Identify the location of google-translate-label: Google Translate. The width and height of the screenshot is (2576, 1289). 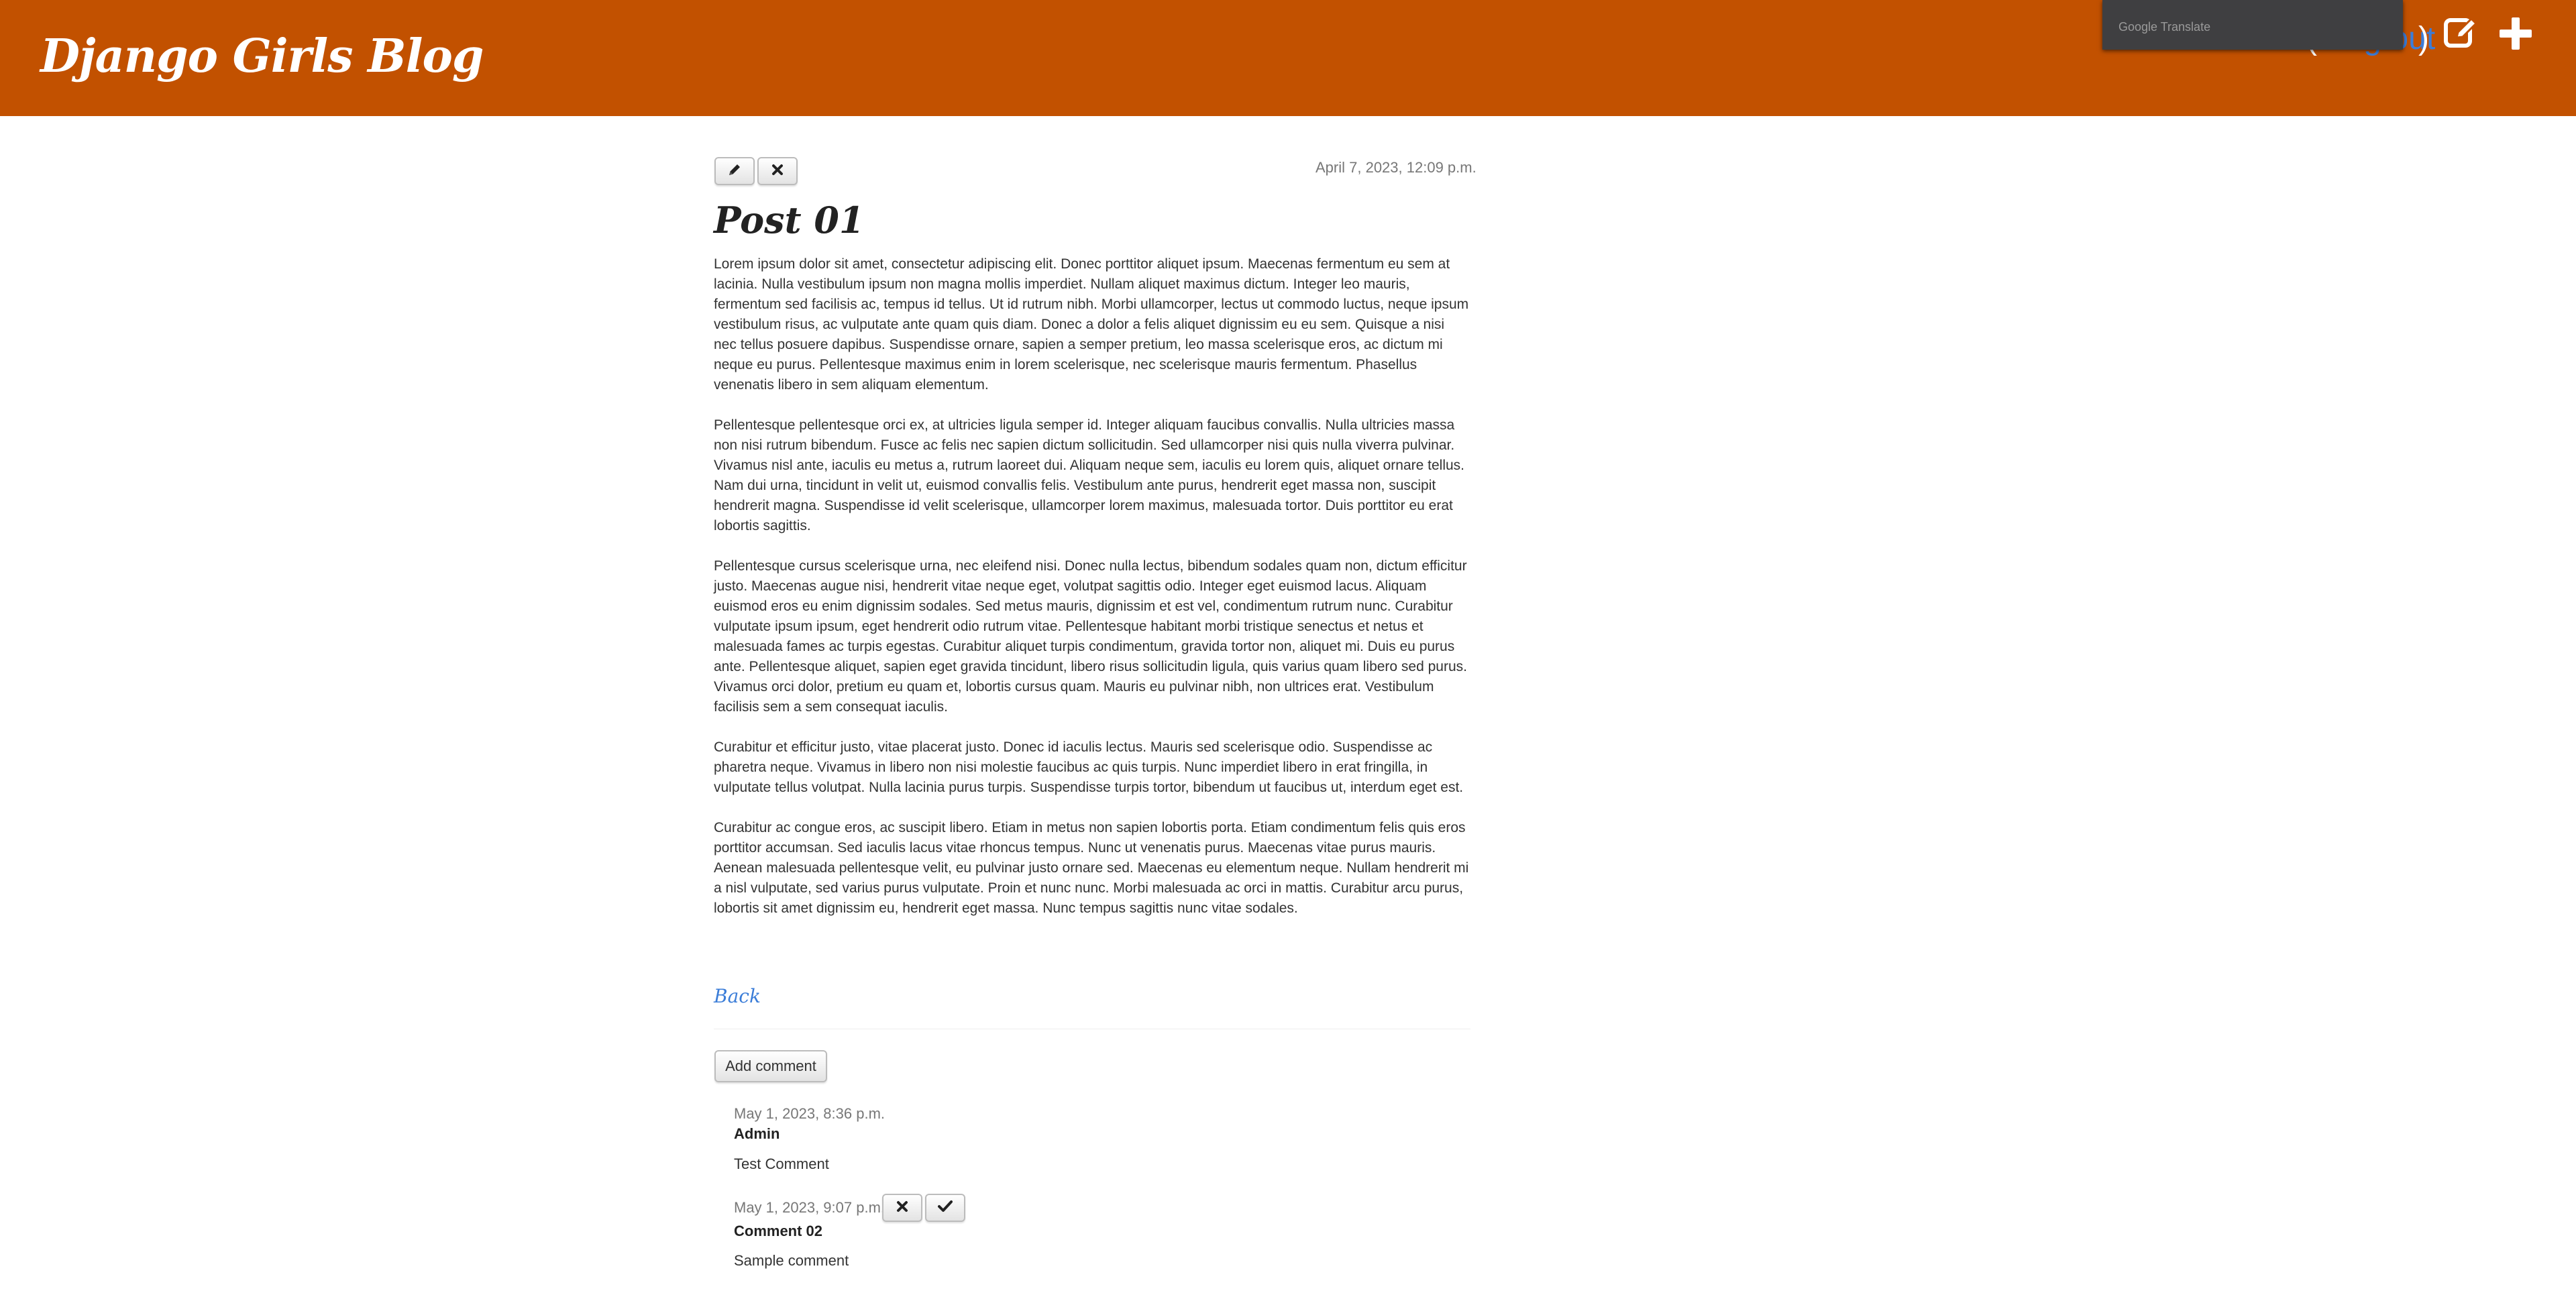
(2164, 27).